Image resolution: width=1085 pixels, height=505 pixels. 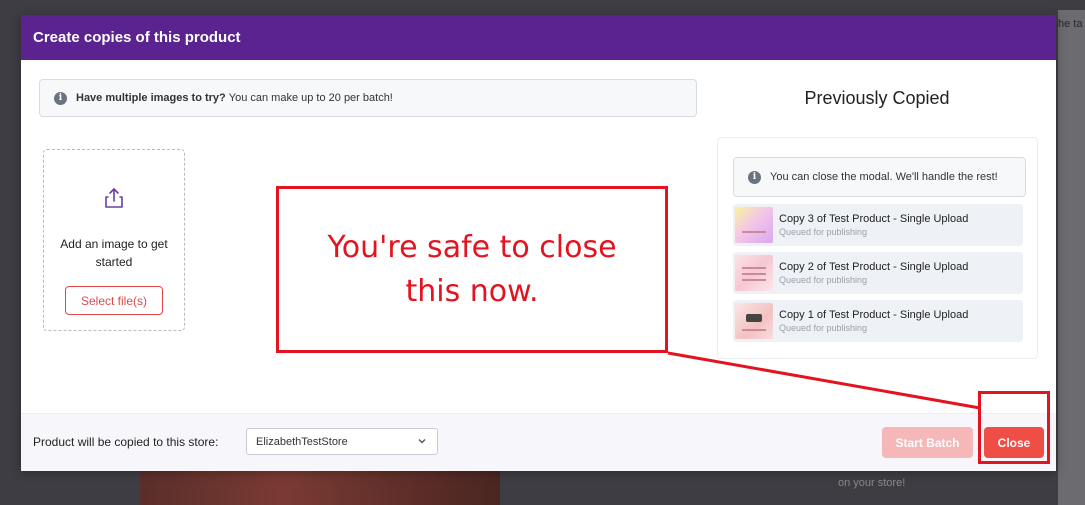 I want to click on annotation-highlight-box, so click(x=1014, y=427).